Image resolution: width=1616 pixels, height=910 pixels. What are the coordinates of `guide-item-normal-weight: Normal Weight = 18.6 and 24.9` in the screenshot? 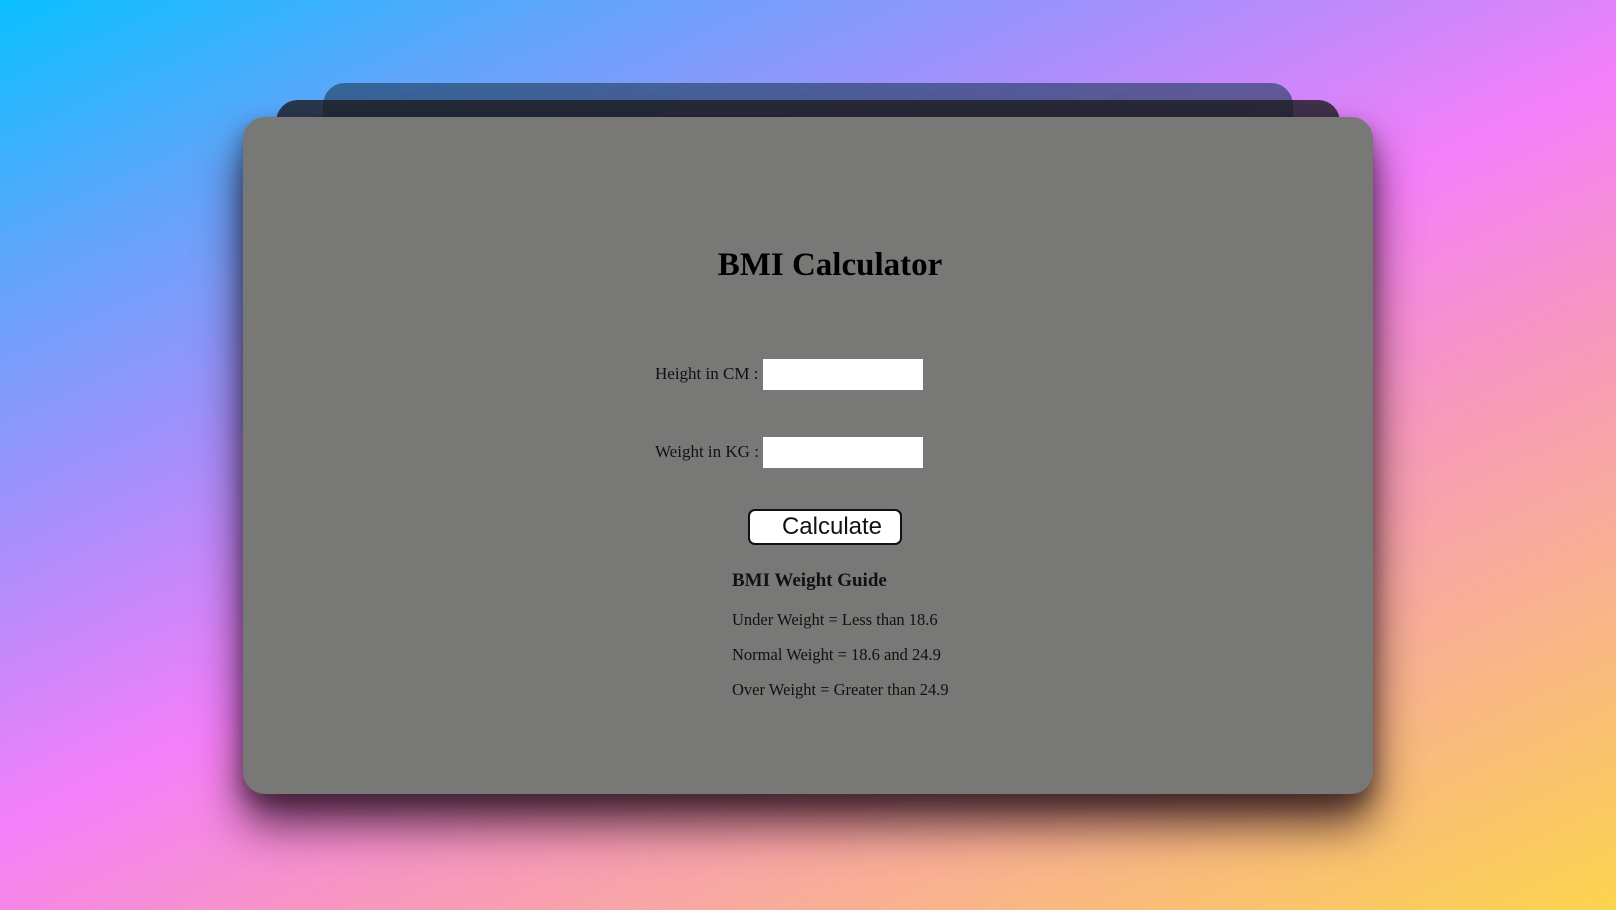 It's located at (836, 654).